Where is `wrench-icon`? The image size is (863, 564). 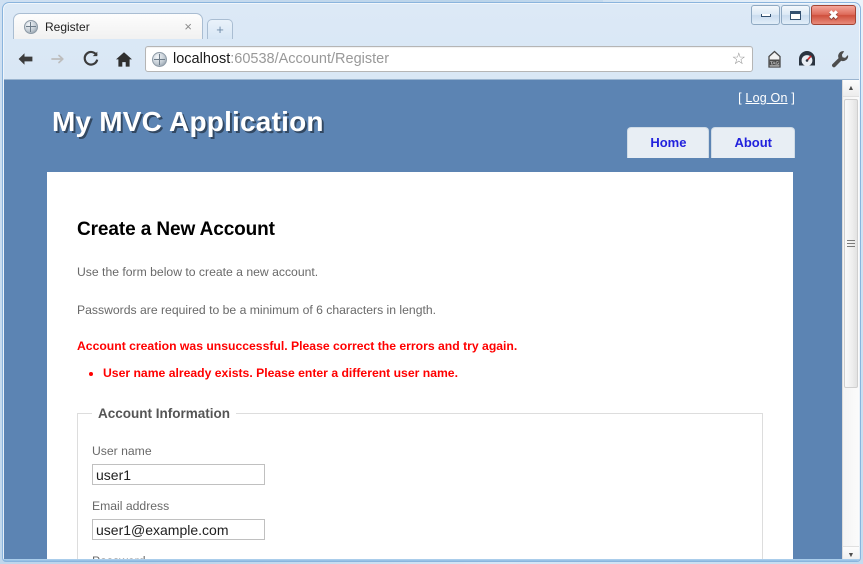
wrench-icon is located at coordinates (840, 59).